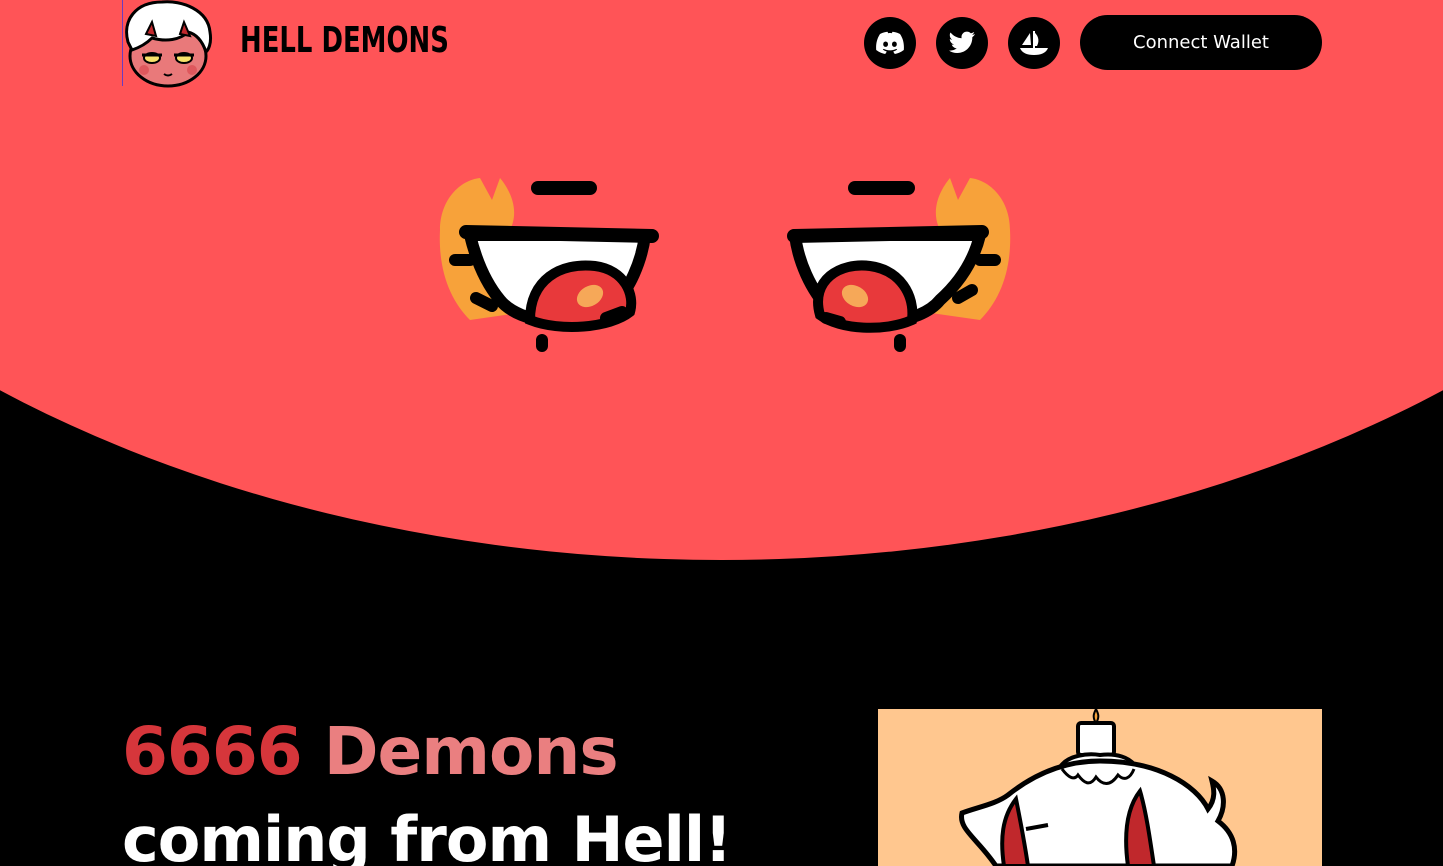 The width and height of the screenshot is (1443, 866). I want to click on discord-icon, so click(890, 42).